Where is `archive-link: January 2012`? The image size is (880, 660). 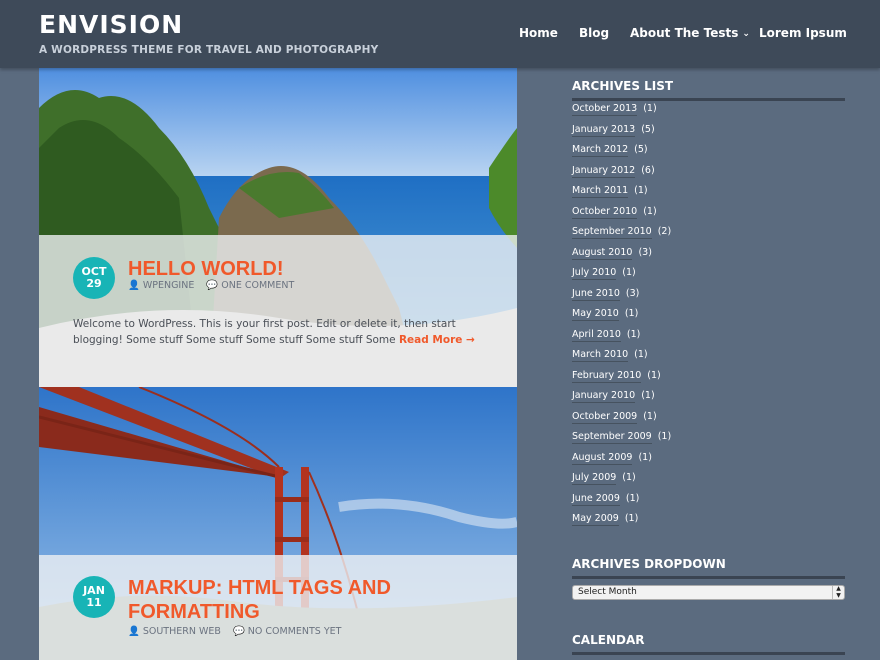
archive-link: January 2012 is located at coordinates (604, 171).